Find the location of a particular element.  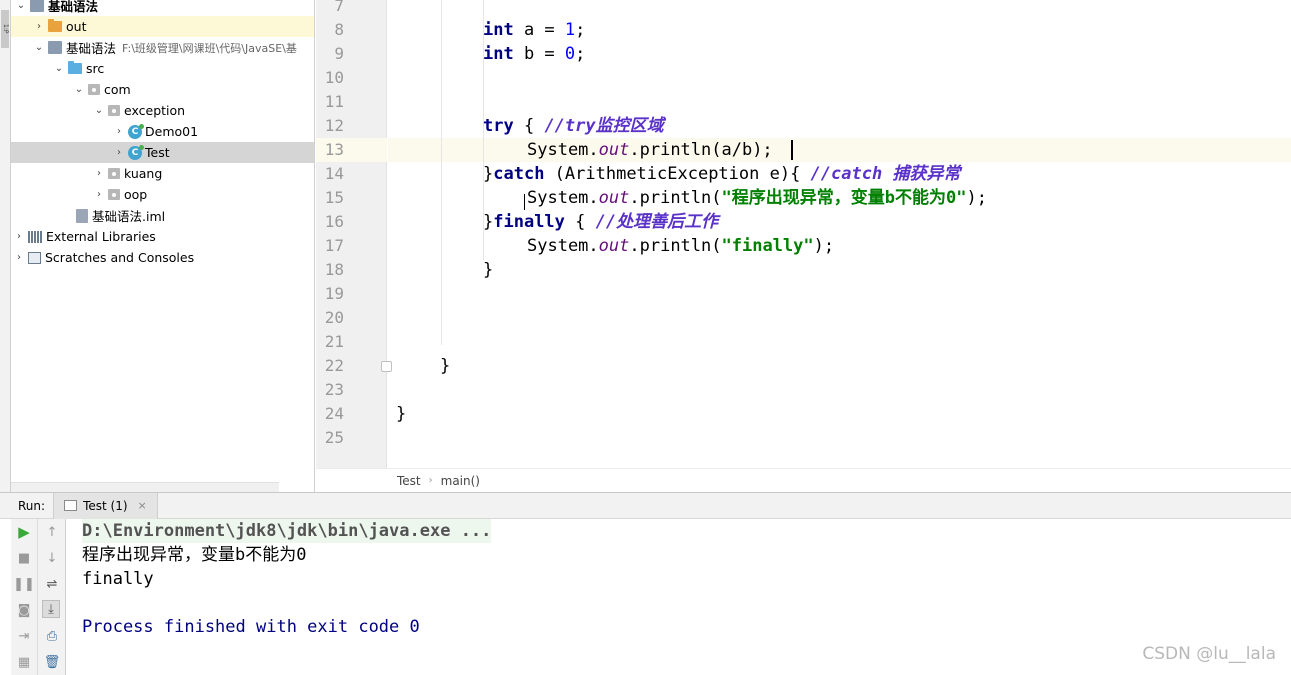

tree-item-label: 基础语法.iml is located at coordinates (129, 216).